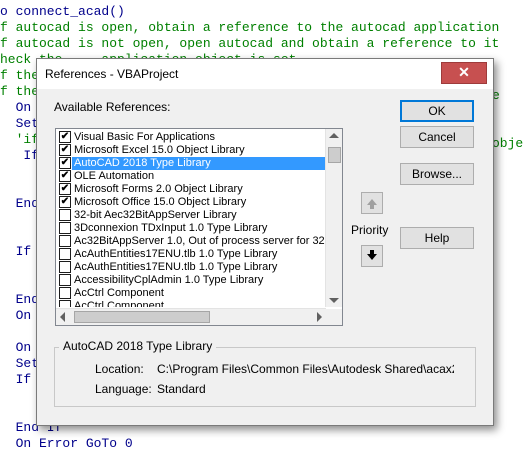 The image size is (525, 460). I want to click on priority-down-button, so click(372, 256).